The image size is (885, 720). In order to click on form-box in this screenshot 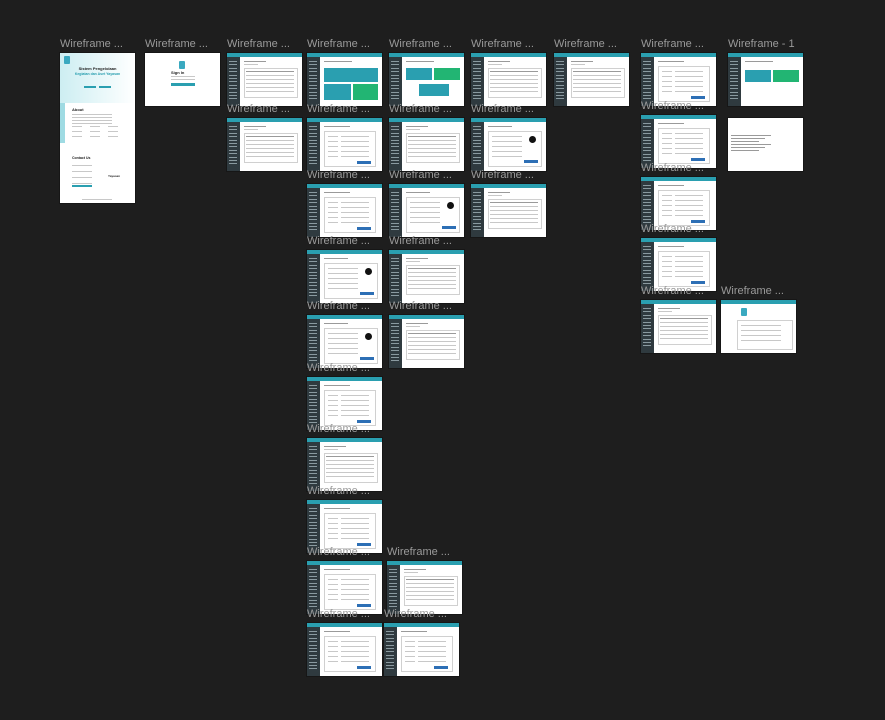, I will do `click(350, 654)`.